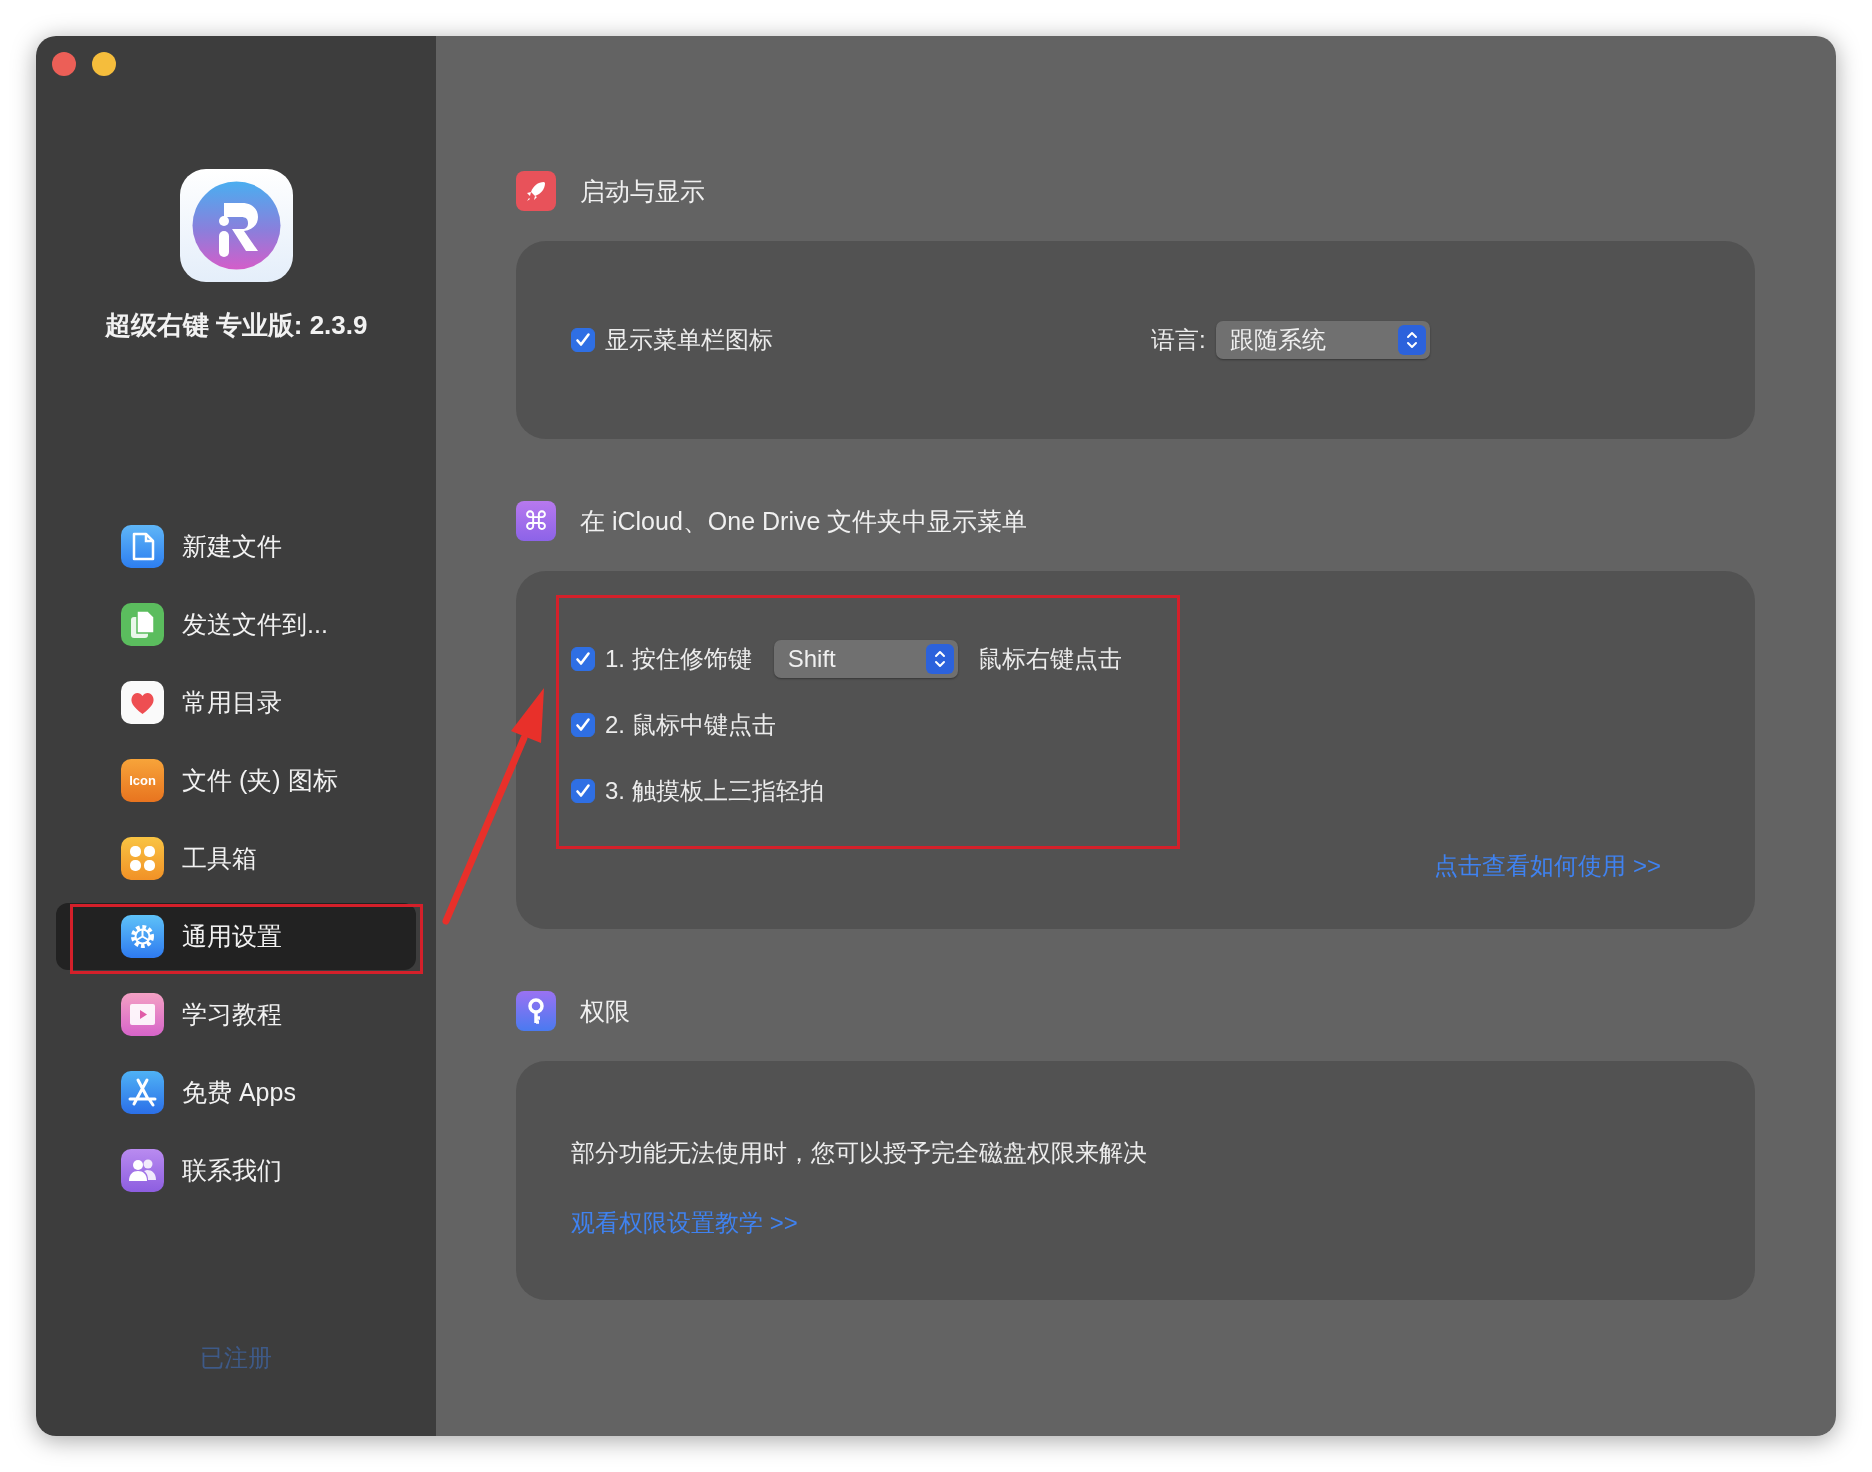 This screenshot has height=1472, width=1872. Describe the element at coordinates (236, 858) in the screenshot. I see `sidebar-item: 工具箱` at that location.